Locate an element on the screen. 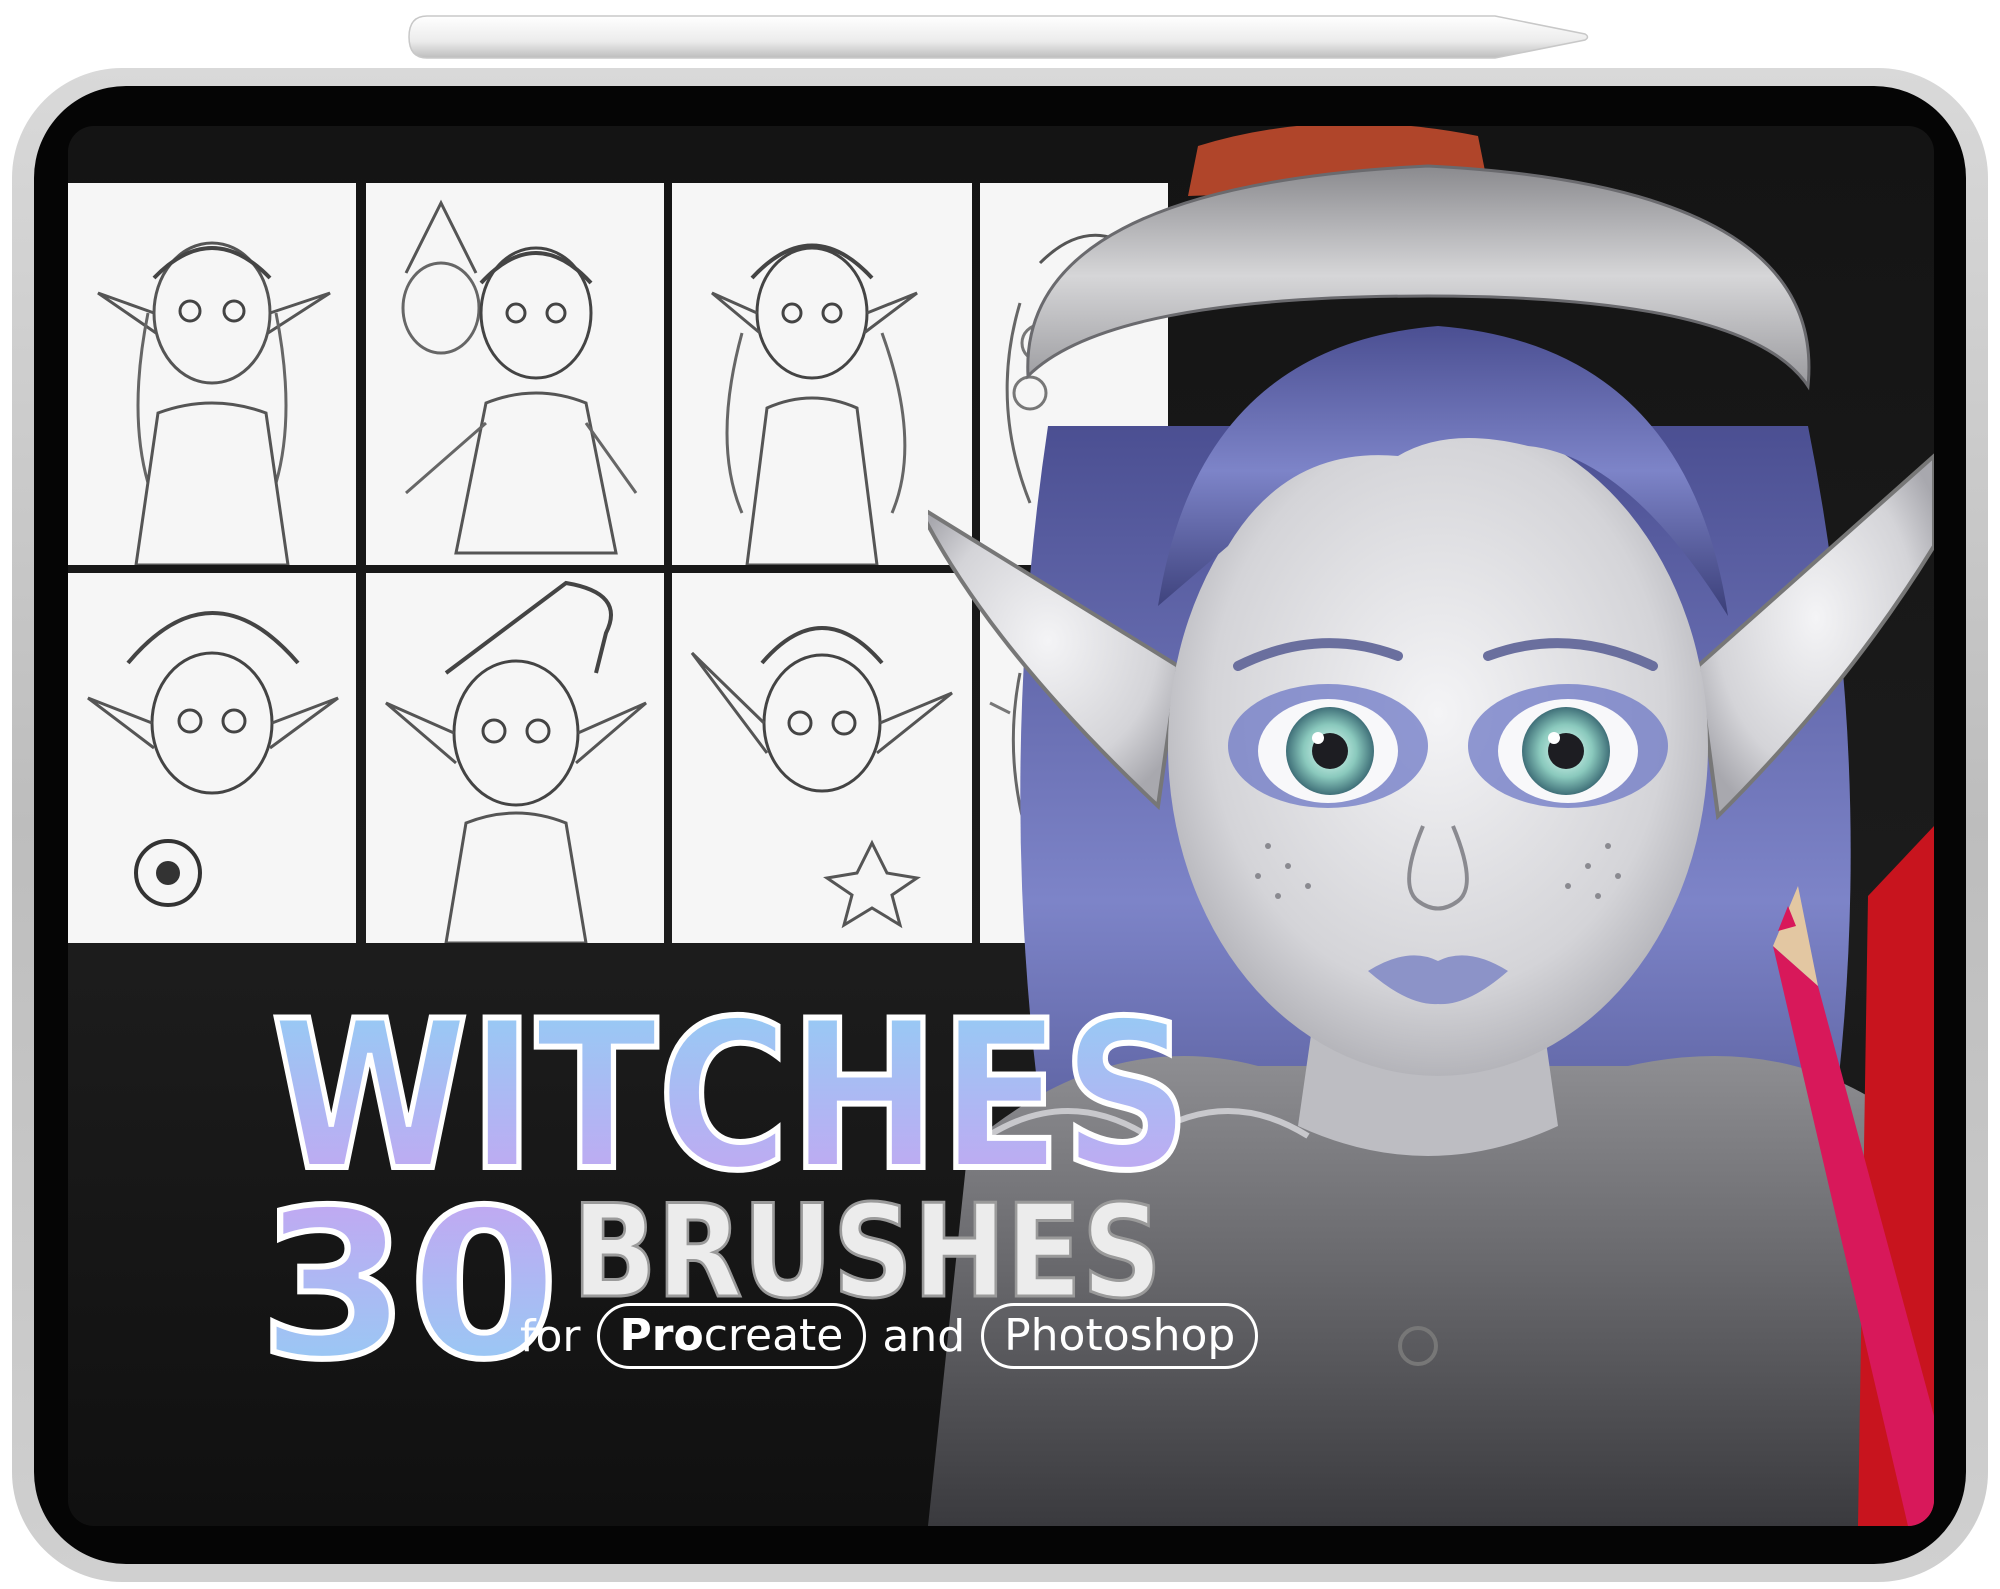  svg-text: BRUSHES is located at coordinates (867, 1244).